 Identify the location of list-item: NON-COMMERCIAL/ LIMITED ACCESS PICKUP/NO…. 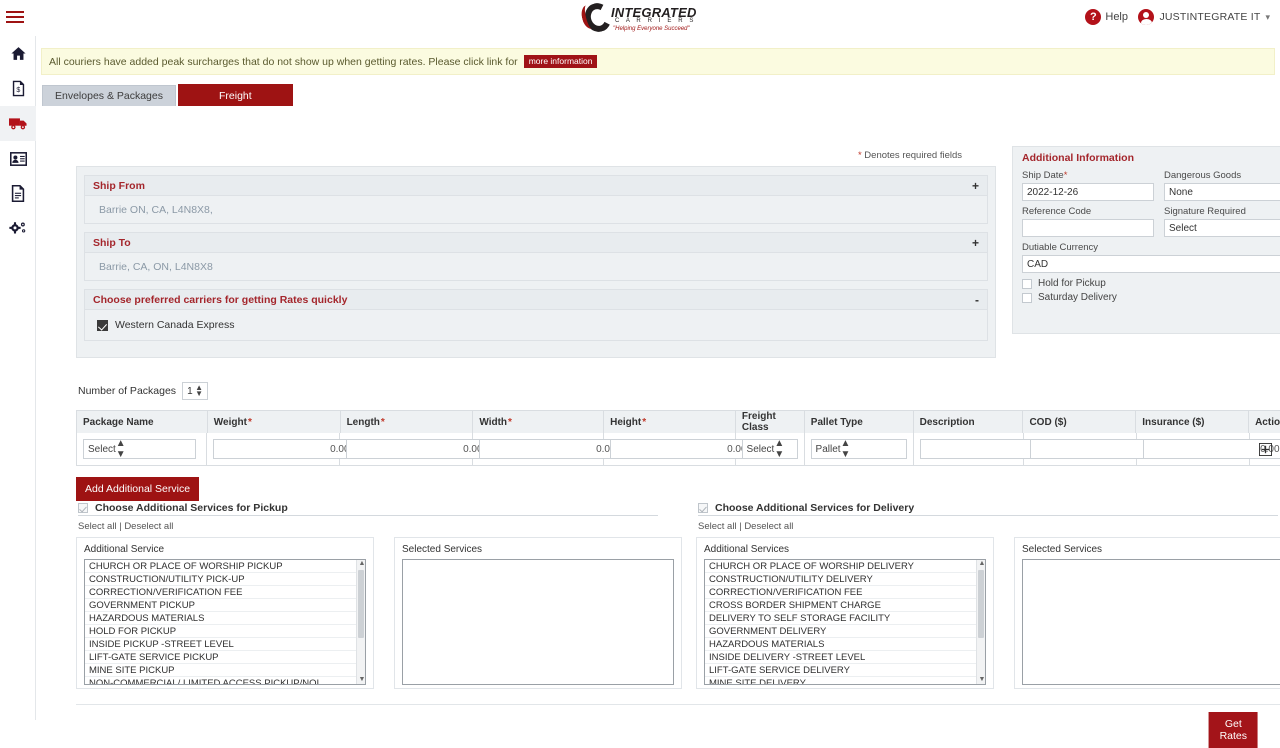
(225, 680).